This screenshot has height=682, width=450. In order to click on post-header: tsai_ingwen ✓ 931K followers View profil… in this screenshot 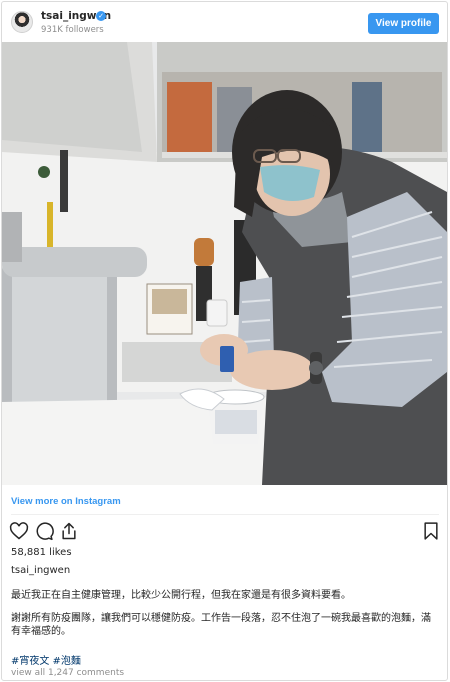, I will do `click(224, 22)`.